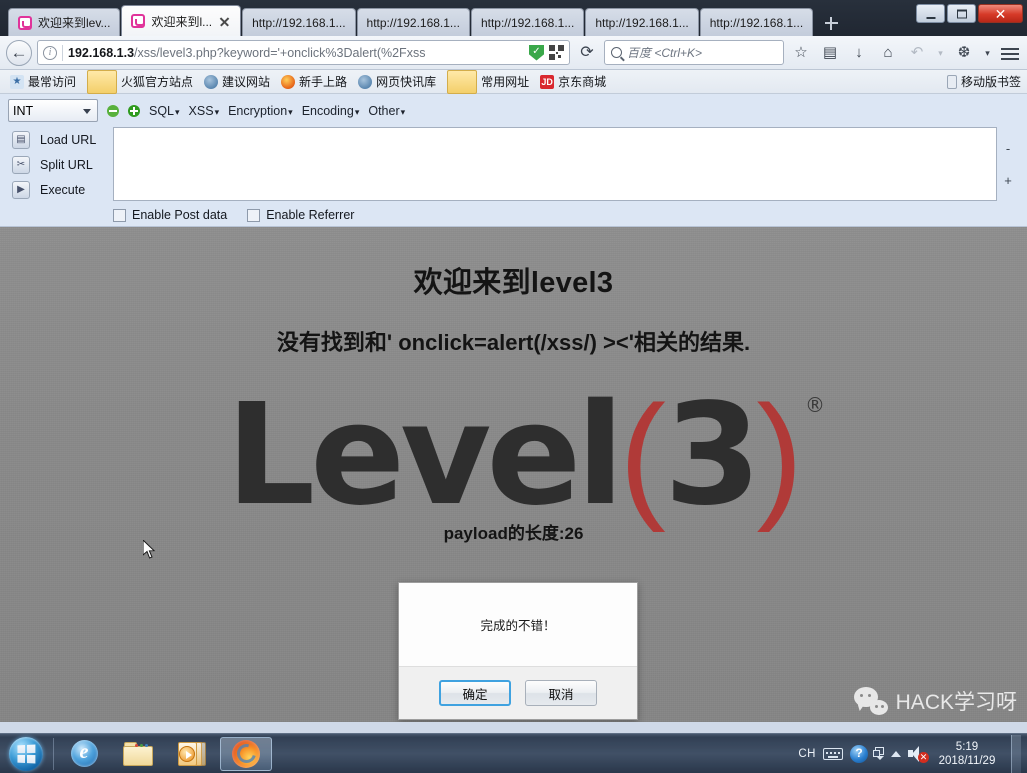 The image size is (1027, 773). Describe the element at coordinates (930, 17) in the screenshot. I see `minimize-icon` at that location.